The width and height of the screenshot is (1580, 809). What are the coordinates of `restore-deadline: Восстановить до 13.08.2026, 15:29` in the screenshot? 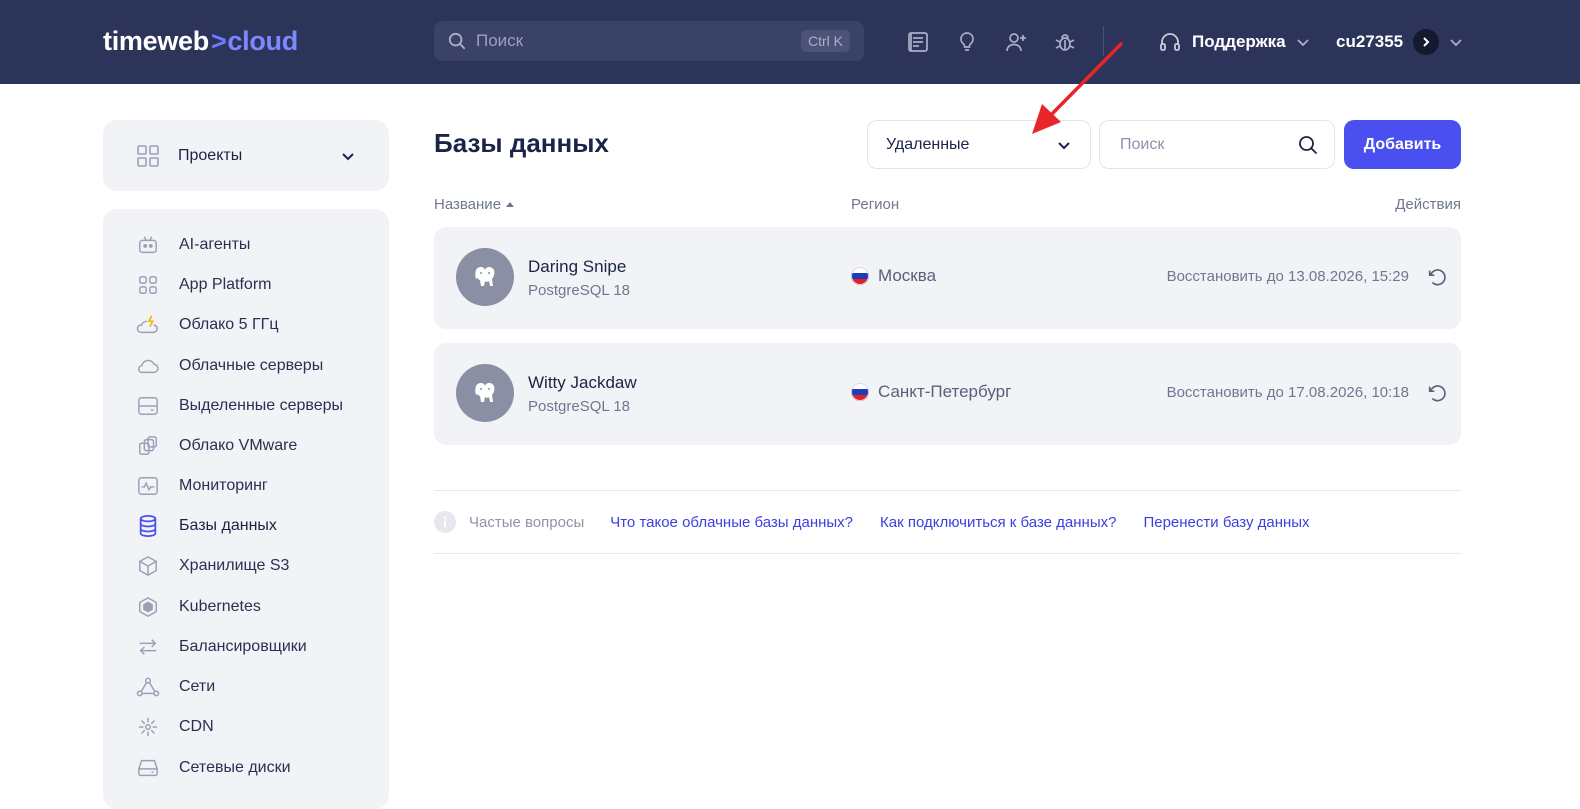 It's located at (1287, 276).